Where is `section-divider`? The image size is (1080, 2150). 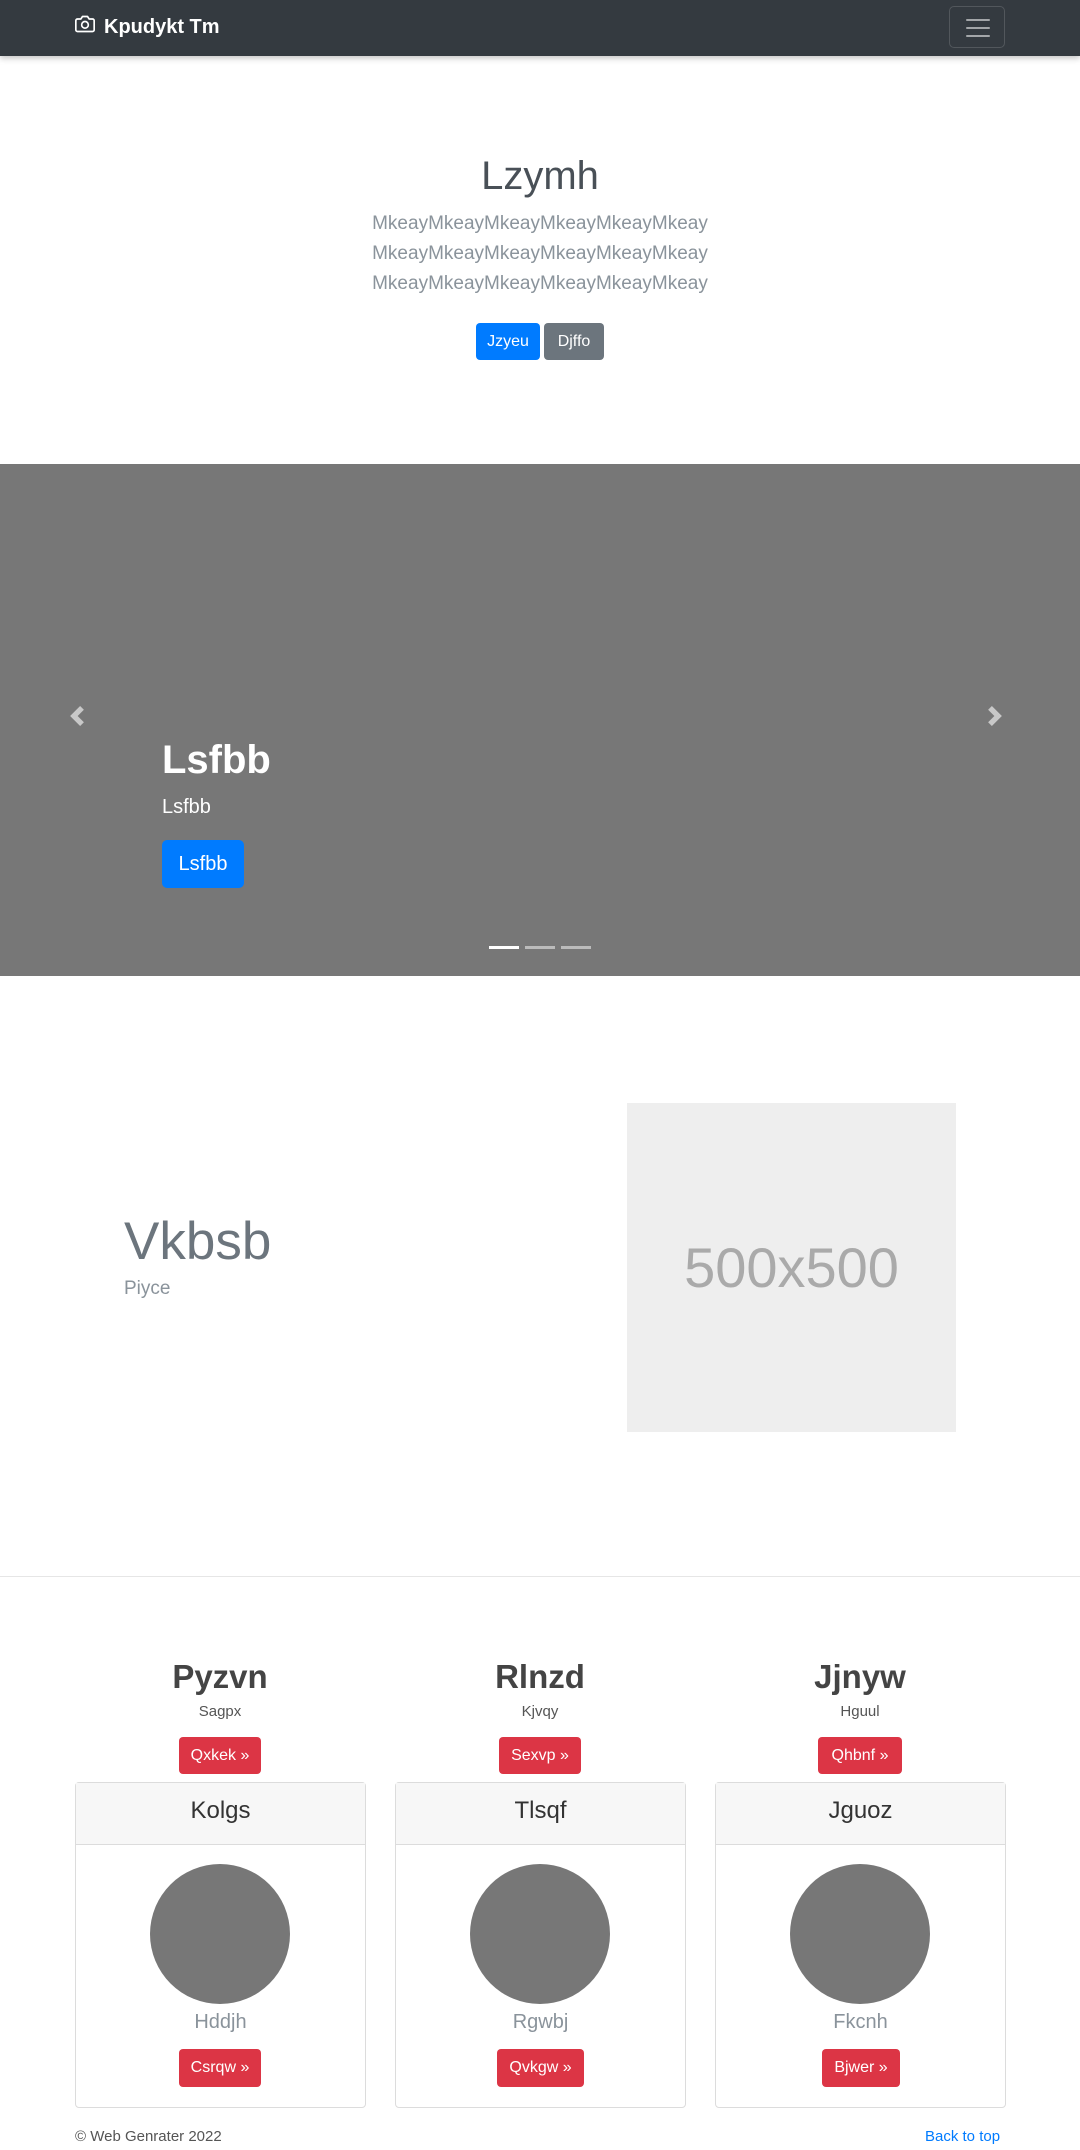 section-divider is located at coordinates (540, 1576).